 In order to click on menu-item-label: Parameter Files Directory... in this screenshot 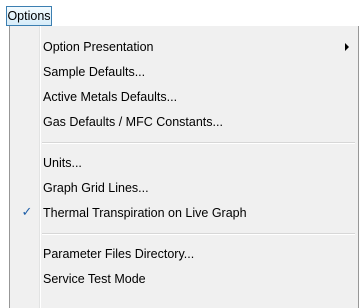, I will do `click(119, 254)`.